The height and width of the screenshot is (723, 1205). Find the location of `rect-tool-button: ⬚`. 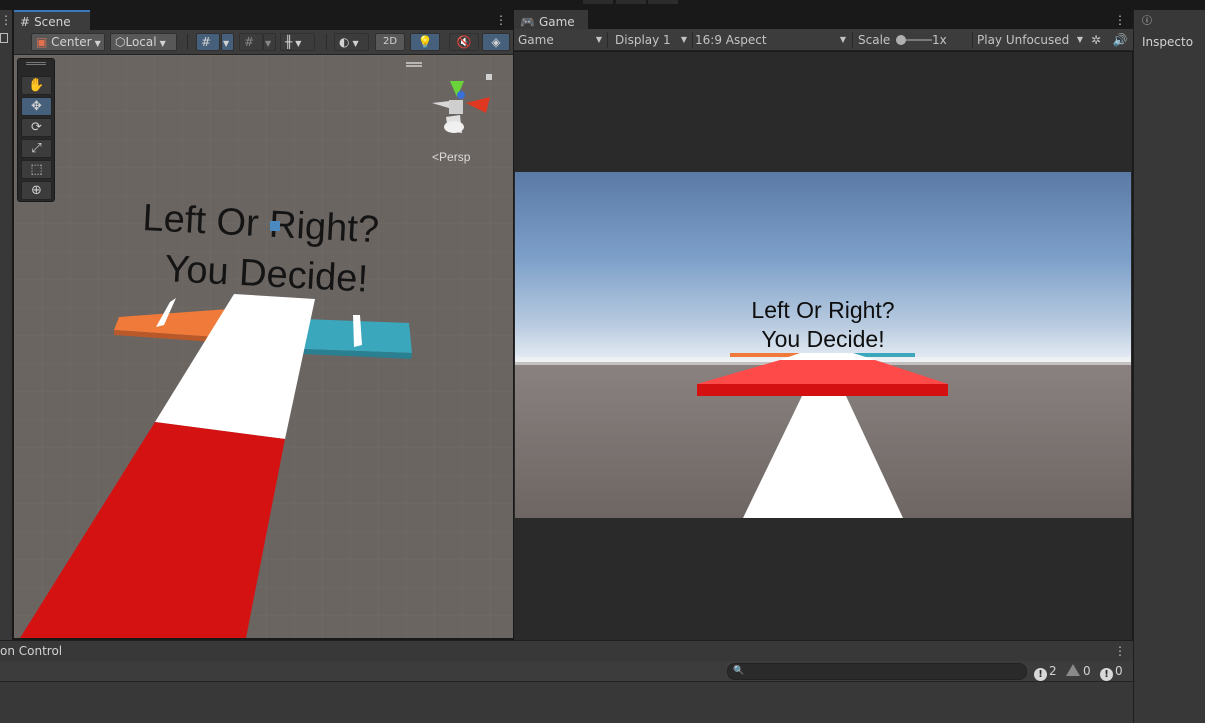

rect-tool-button: ⬚ is located at coordinates (36, 169).